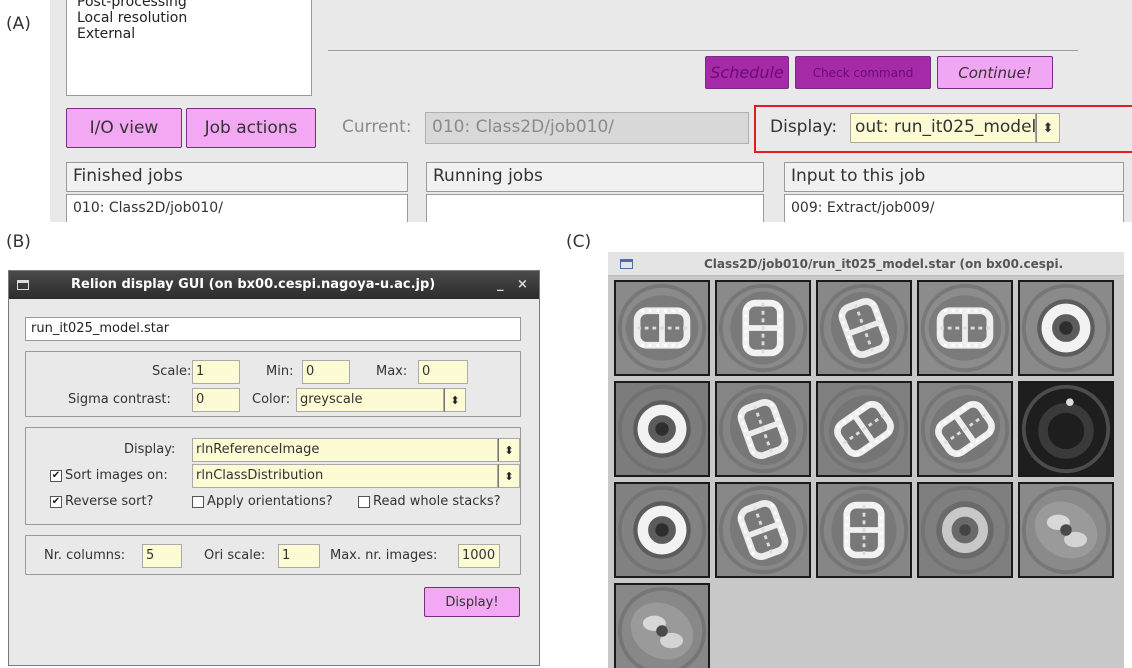 The height and width of the screenshot is (668, 1132). Describe the element at coordinates (437, 501) in the screenshot. I see `read-stacks-label: Read whole stacks?` at that location.